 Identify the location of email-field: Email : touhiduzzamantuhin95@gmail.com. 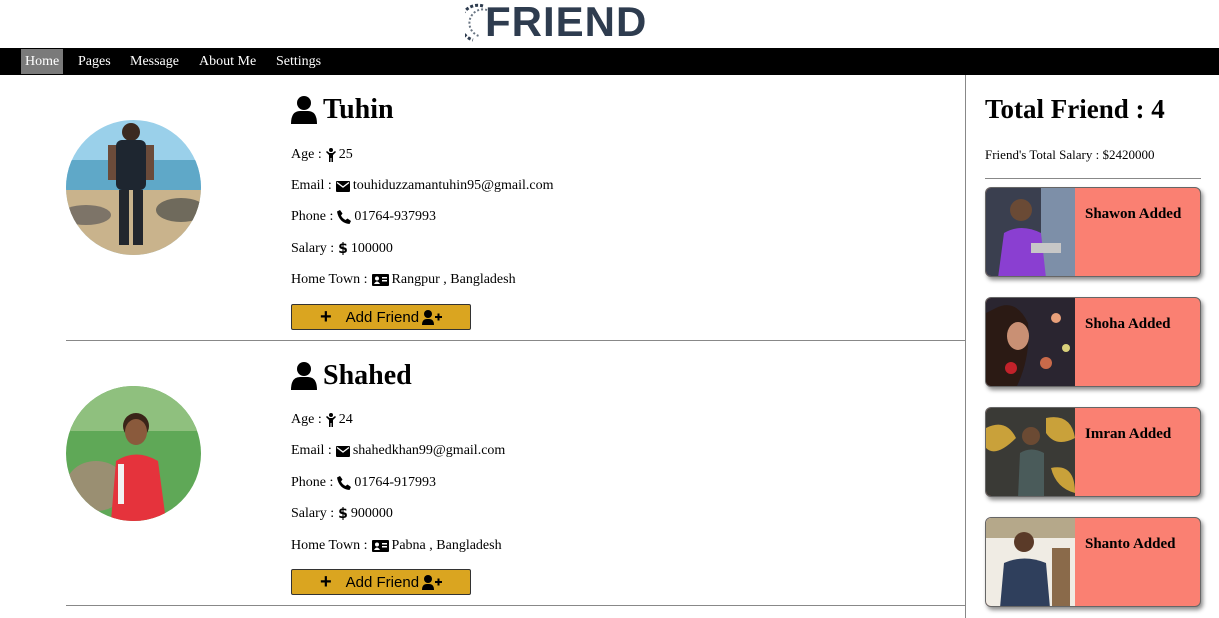
(422, 186).